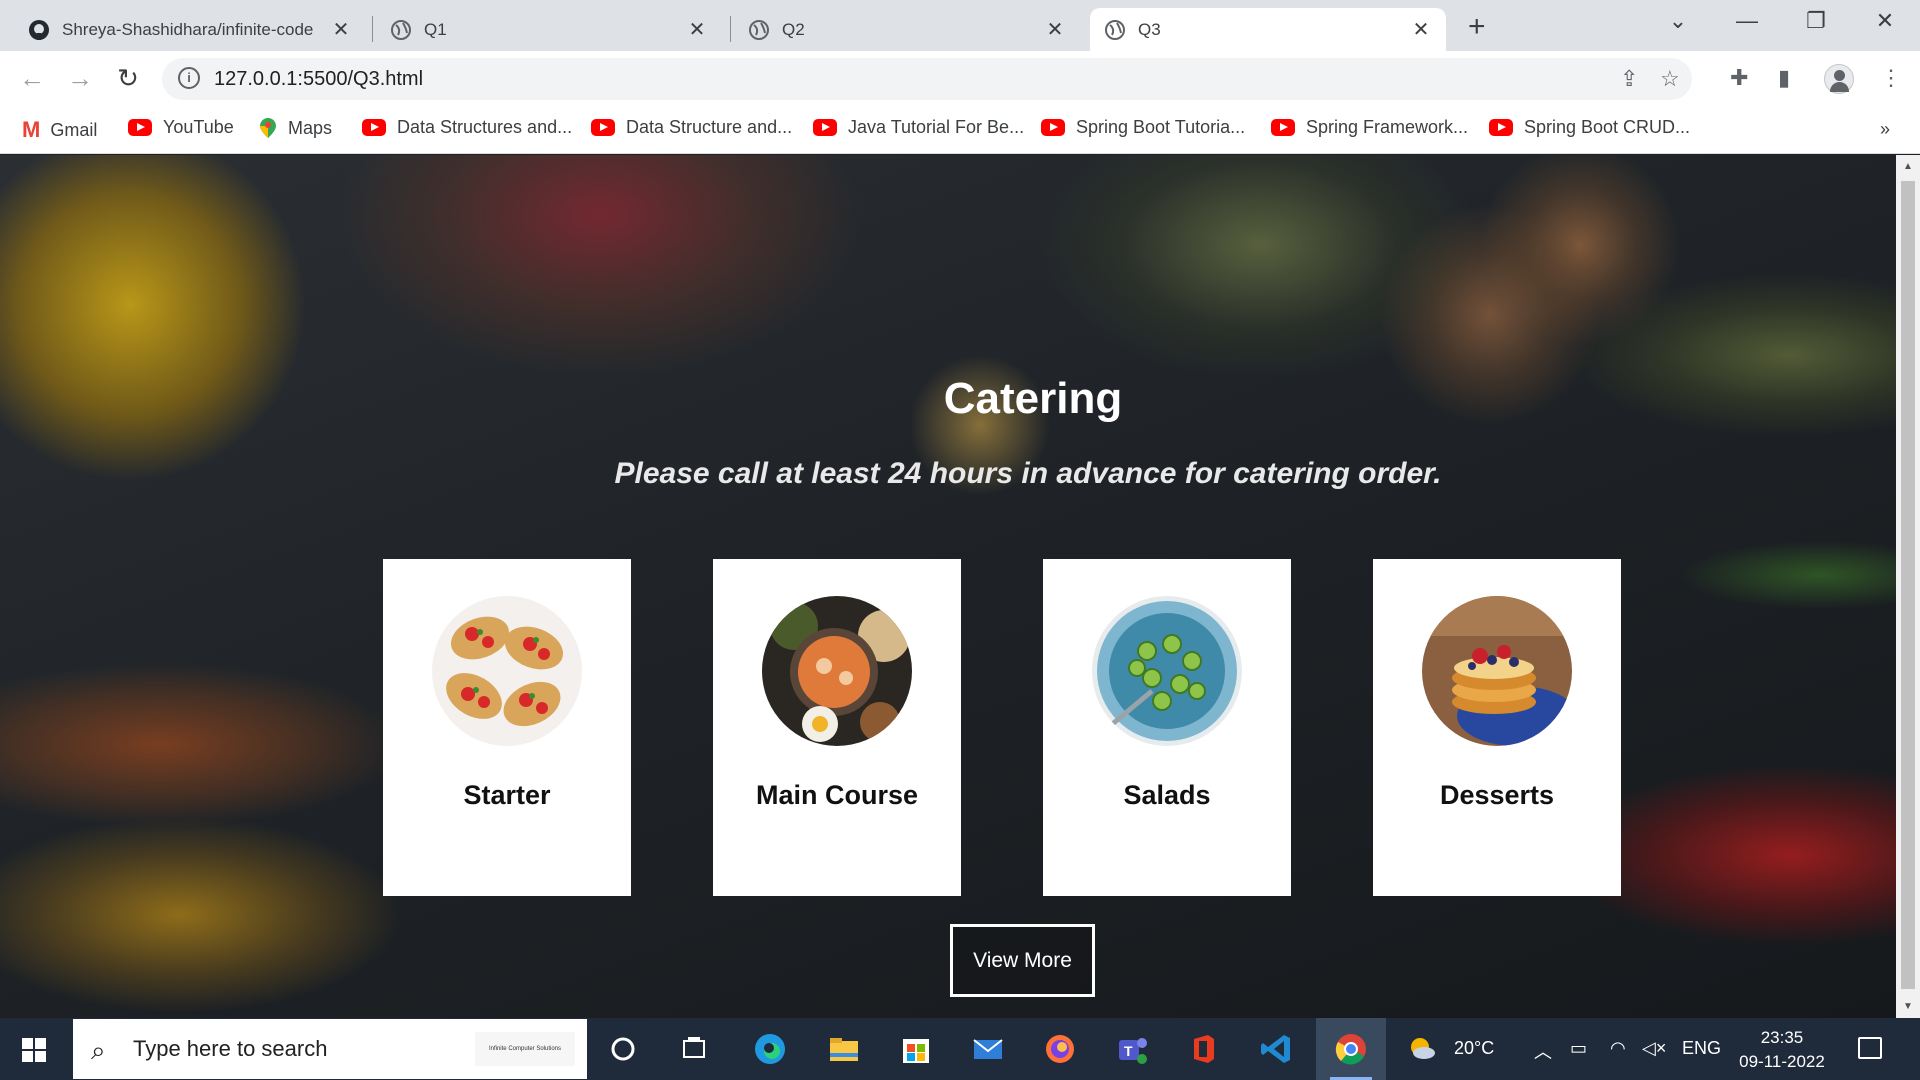  What do you see at coordinates (74, 129) in the screenshot?
I see `bookmark-label: Gmail` at bounding box center [74, 129].